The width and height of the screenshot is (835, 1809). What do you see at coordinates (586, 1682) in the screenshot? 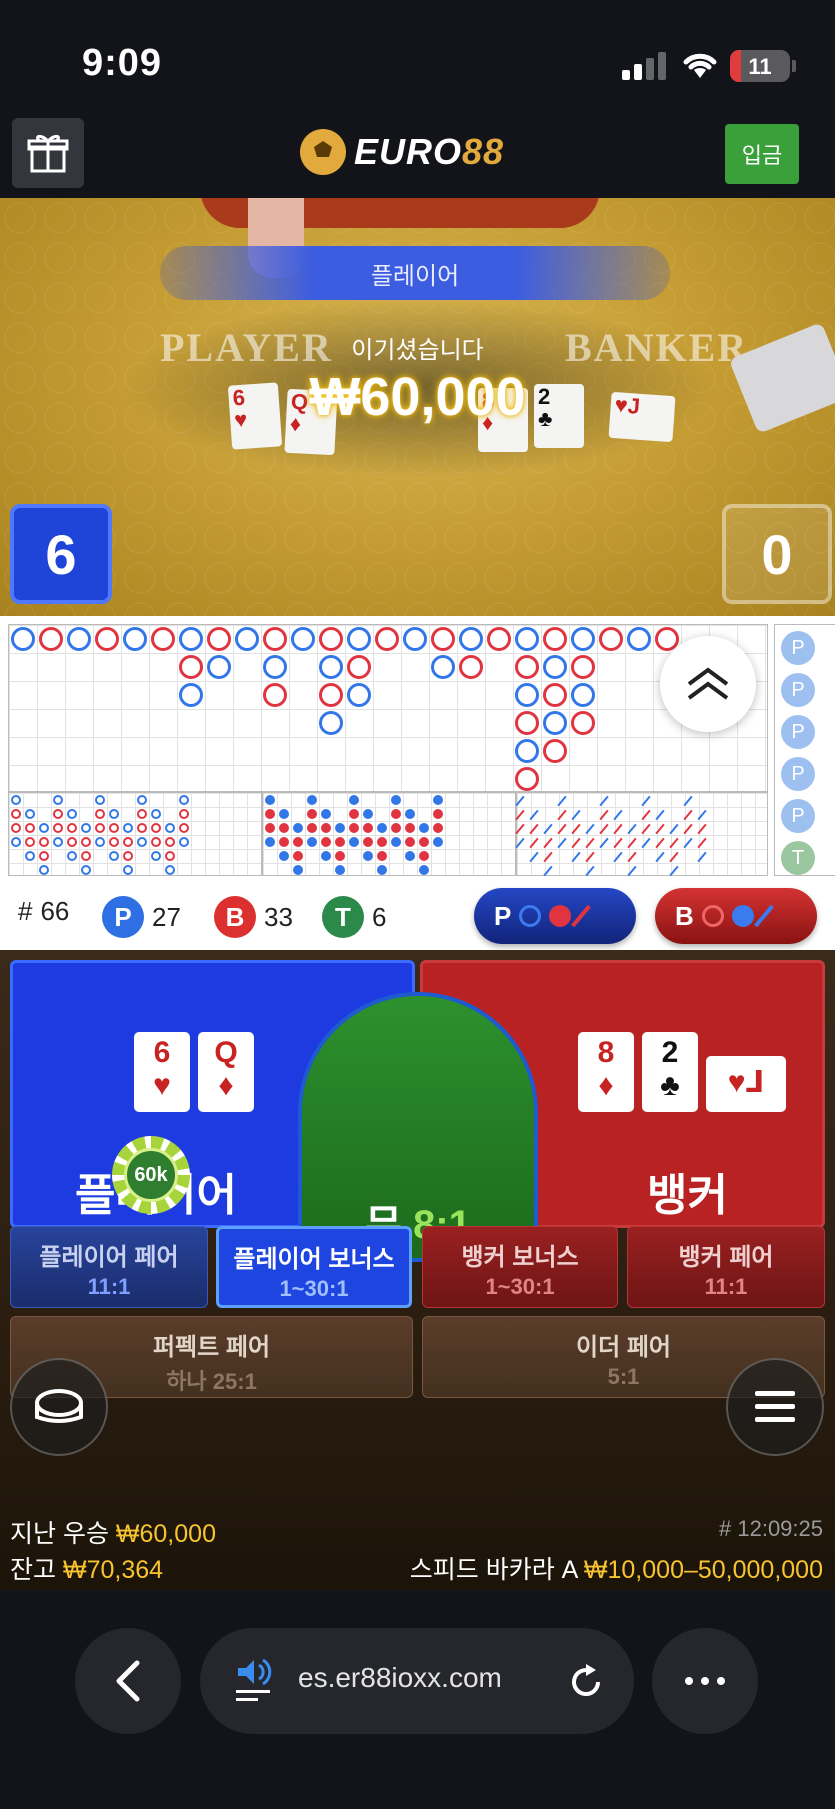
I see `reload-icon` at bounding box center [586, 1682].